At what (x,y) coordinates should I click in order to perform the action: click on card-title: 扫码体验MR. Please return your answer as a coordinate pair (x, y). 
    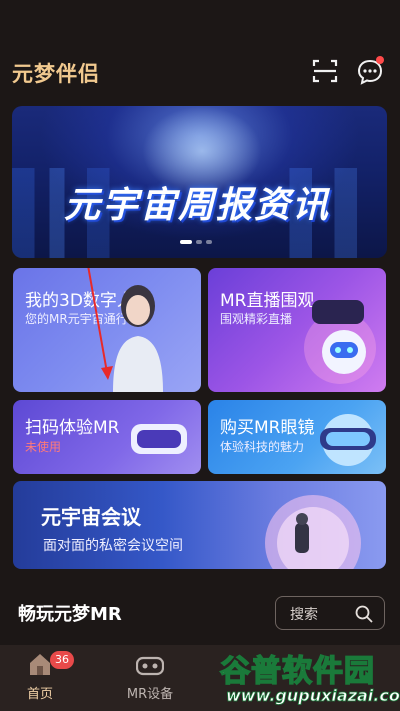
    Looking at the image, I should click on (72, 428).